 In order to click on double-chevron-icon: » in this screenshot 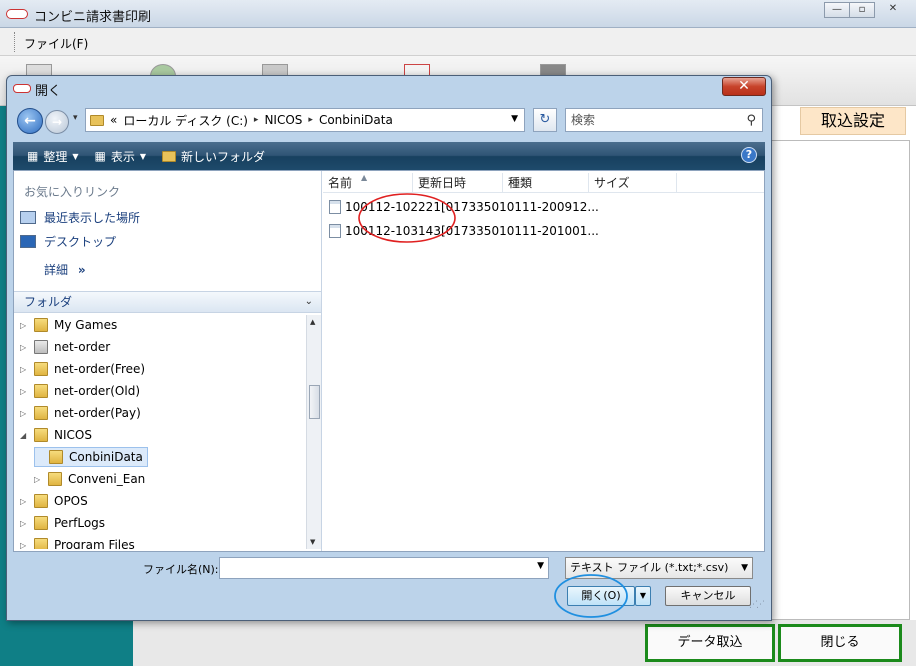, I will do `click(81, 270)`.